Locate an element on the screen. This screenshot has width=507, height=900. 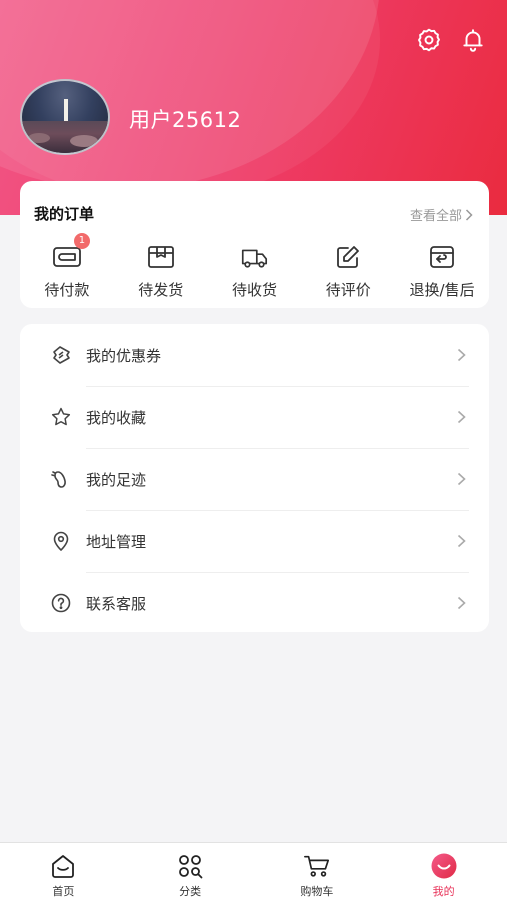
menu-item-label: 我的收藏 is located at coordinates (116, 417).